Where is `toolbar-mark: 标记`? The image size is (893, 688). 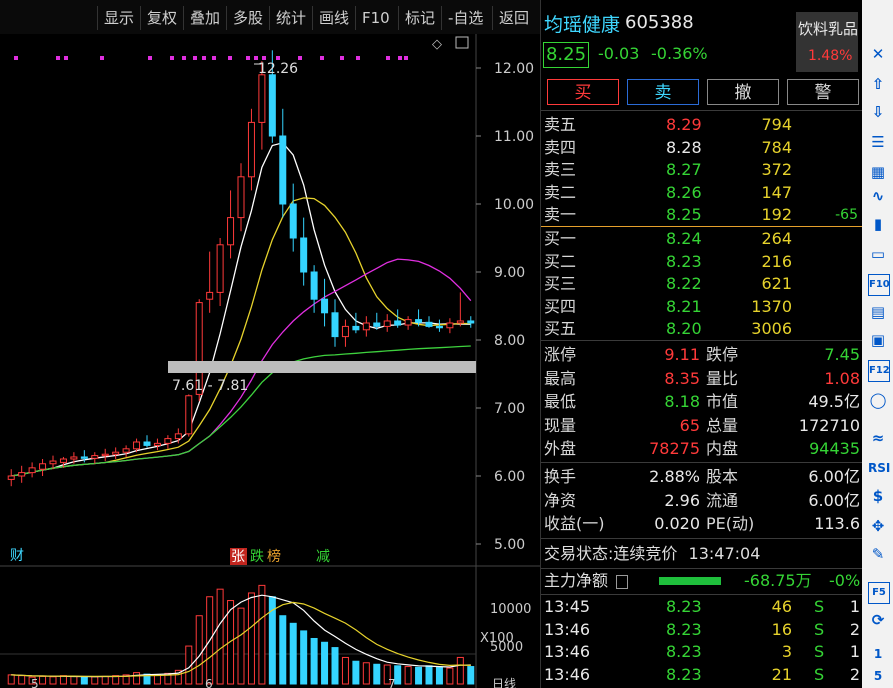
toolbar-mark: 标记 is located at coordinates (419, 18).